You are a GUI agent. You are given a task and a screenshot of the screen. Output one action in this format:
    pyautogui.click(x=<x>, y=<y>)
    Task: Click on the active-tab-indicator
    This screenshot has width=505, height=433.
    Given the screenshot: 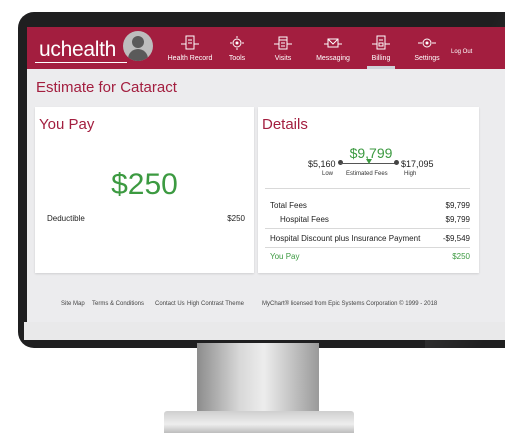 What is the action you would take?
    pyautogui.click(x=381, y=67)
    